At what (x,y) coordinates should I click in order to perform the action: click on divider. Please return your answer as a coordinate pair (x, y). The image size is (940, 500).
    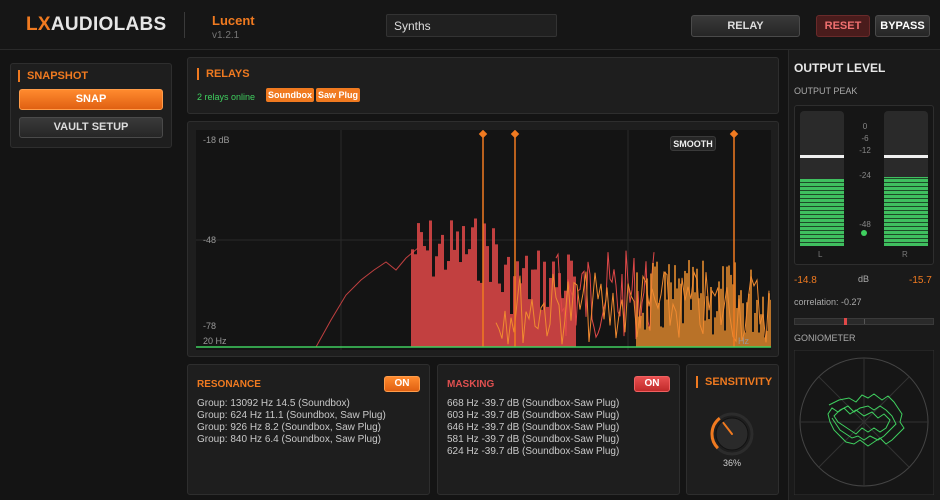
    Looking at the image, I should click on (184, 25).